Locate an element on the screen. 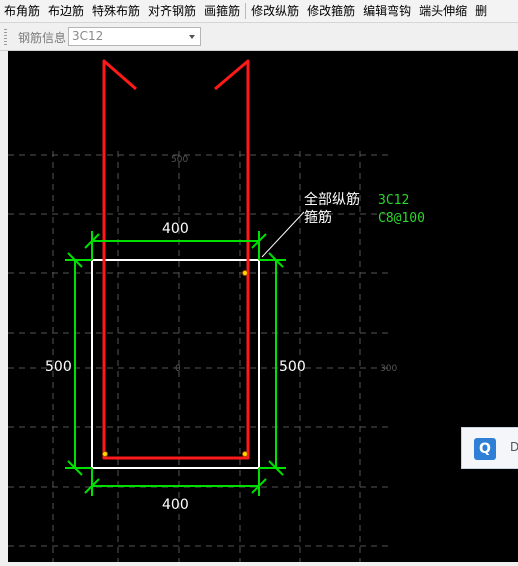 The width and height of the screenshot is (518, 566). chevron-down-icon is located at coordinates (192, 36).